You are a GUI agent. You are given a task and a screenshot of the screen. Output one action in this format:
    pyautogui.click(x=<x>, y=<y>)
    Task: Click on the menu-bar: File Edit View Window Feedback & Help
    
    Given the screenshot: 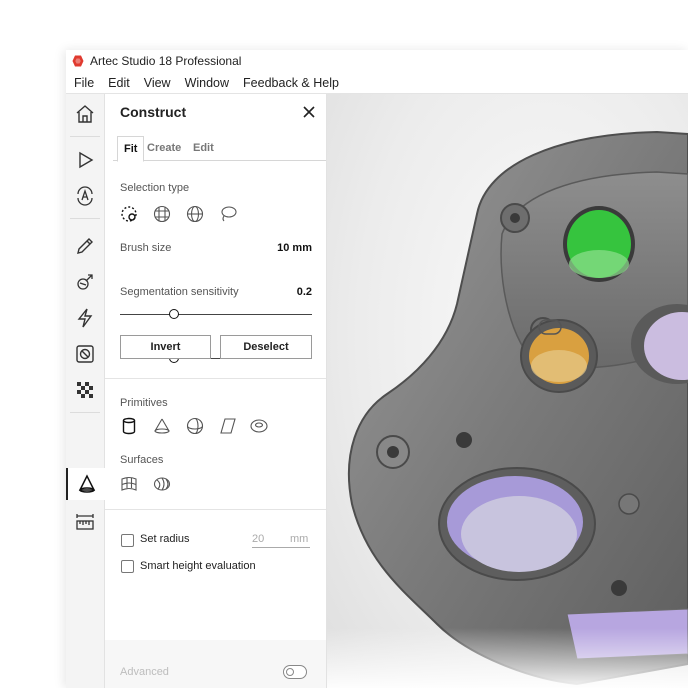 What is the action you would take?
    pyautogui.click(x=377, y=83)
    